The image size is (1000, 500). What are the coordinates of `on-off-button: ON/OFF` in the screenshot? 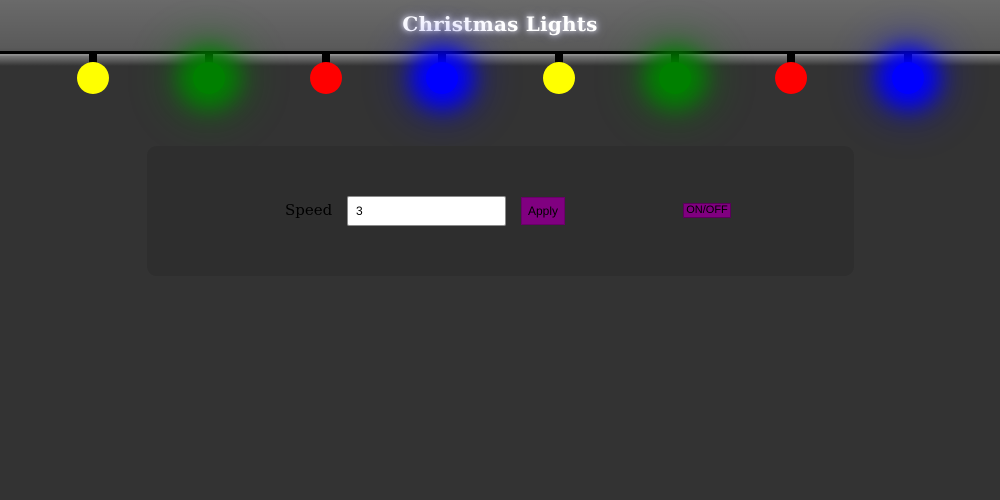 It's located at (707, 210).